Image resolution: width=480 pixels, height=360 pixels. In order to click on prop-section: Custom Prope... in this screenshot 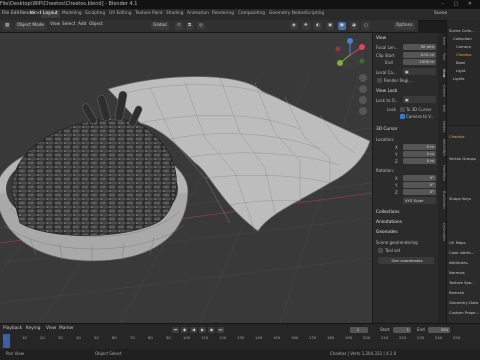, I will do `click(464, 312)`.